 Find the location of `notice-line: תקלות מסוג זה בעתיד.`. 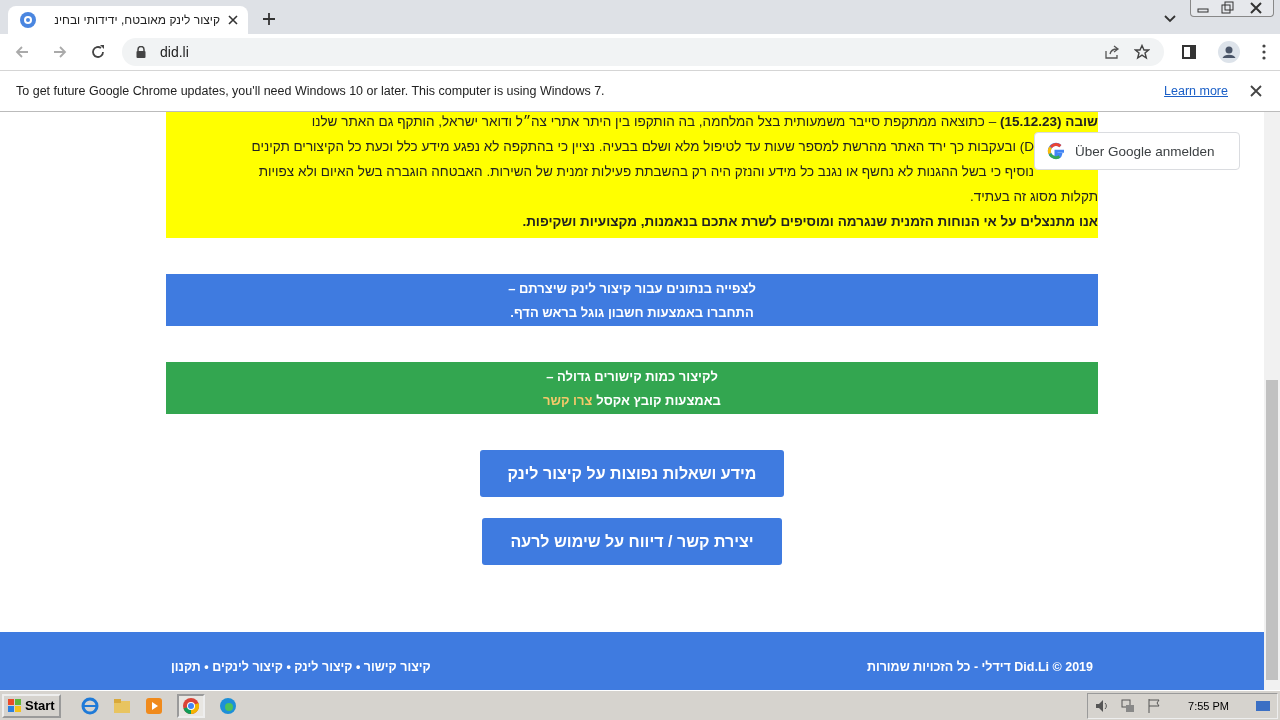

notice-line: תקלות מסוג זה בעתיד. is located at coordinates (1033, 197).